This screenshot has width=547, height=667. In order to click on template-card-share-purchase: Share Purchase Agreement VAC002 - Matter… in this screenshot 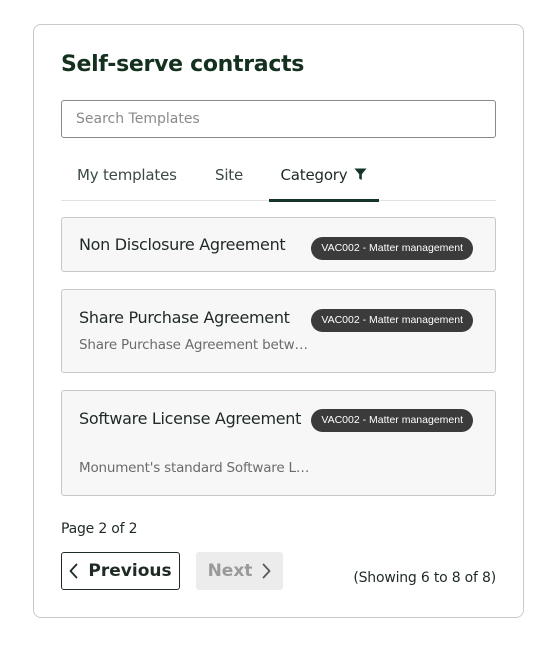, I will do `click(278, 331)`.